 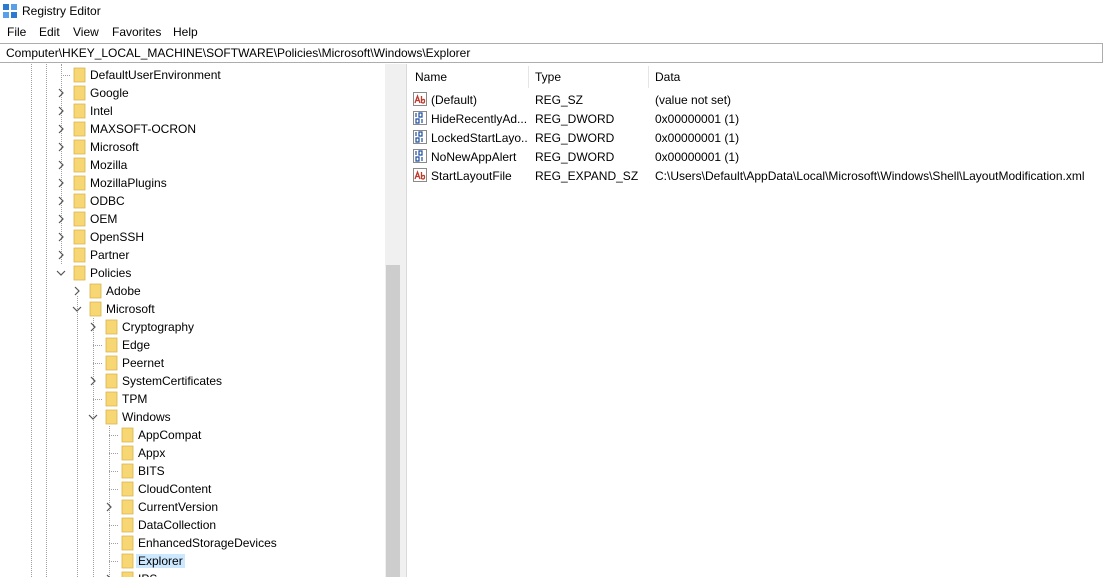 What do you see at coordinates (755, 99) in the screenshot?
I see `table-row: (Default) REG_SZ (value not set)` at bounding box center [755, 99].